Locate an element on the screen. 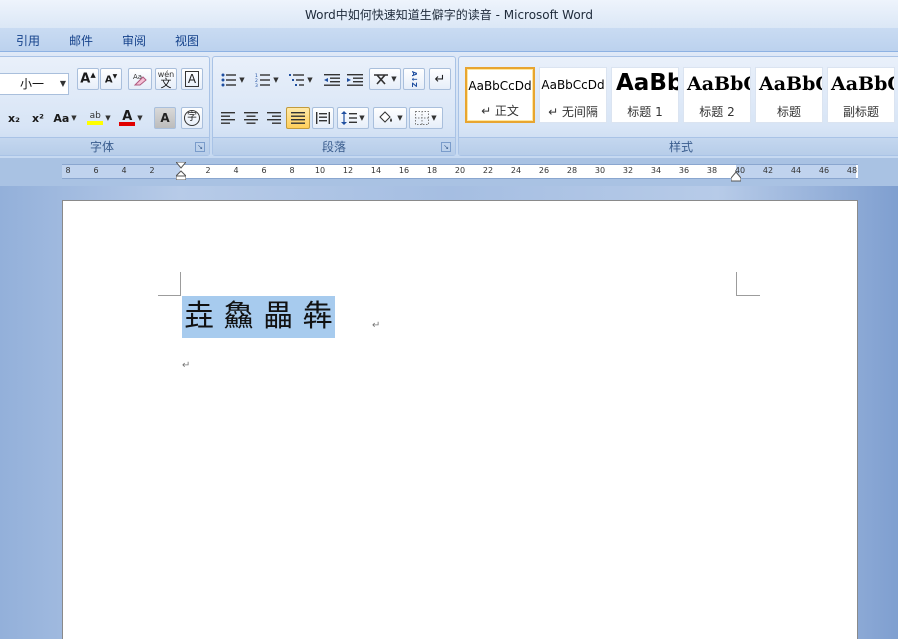 This screenshot has width=898, height=639. grow-font-button: A▲ is located at coordinates (88, 79).